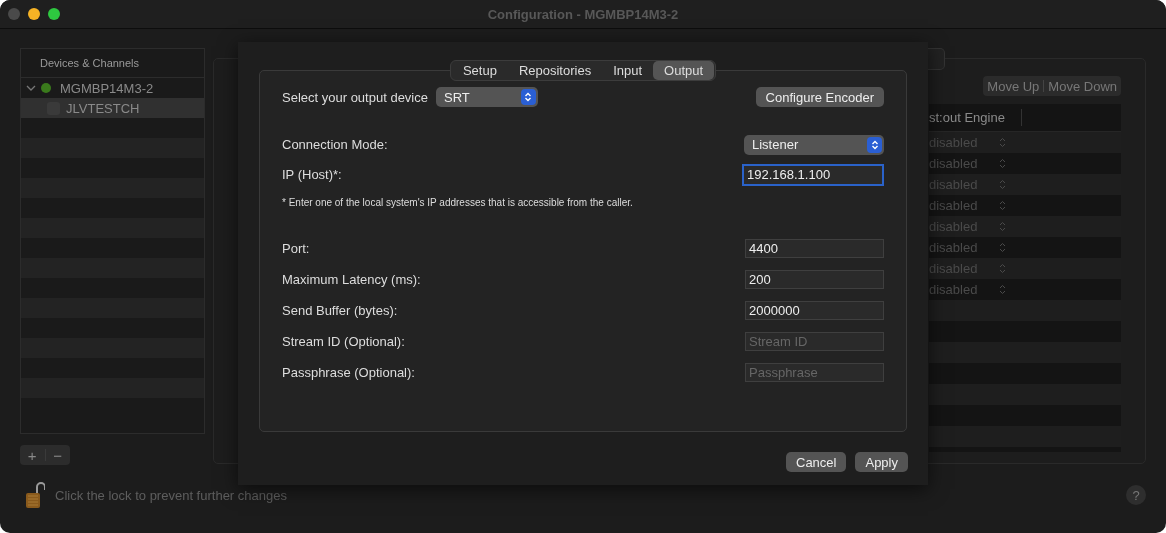 This screenshot has height=533, width=1166. What do you see at coordinates (814, 341) in the screenshot?
I see `input-field: Stream ID` at bounding box center [814, 341].